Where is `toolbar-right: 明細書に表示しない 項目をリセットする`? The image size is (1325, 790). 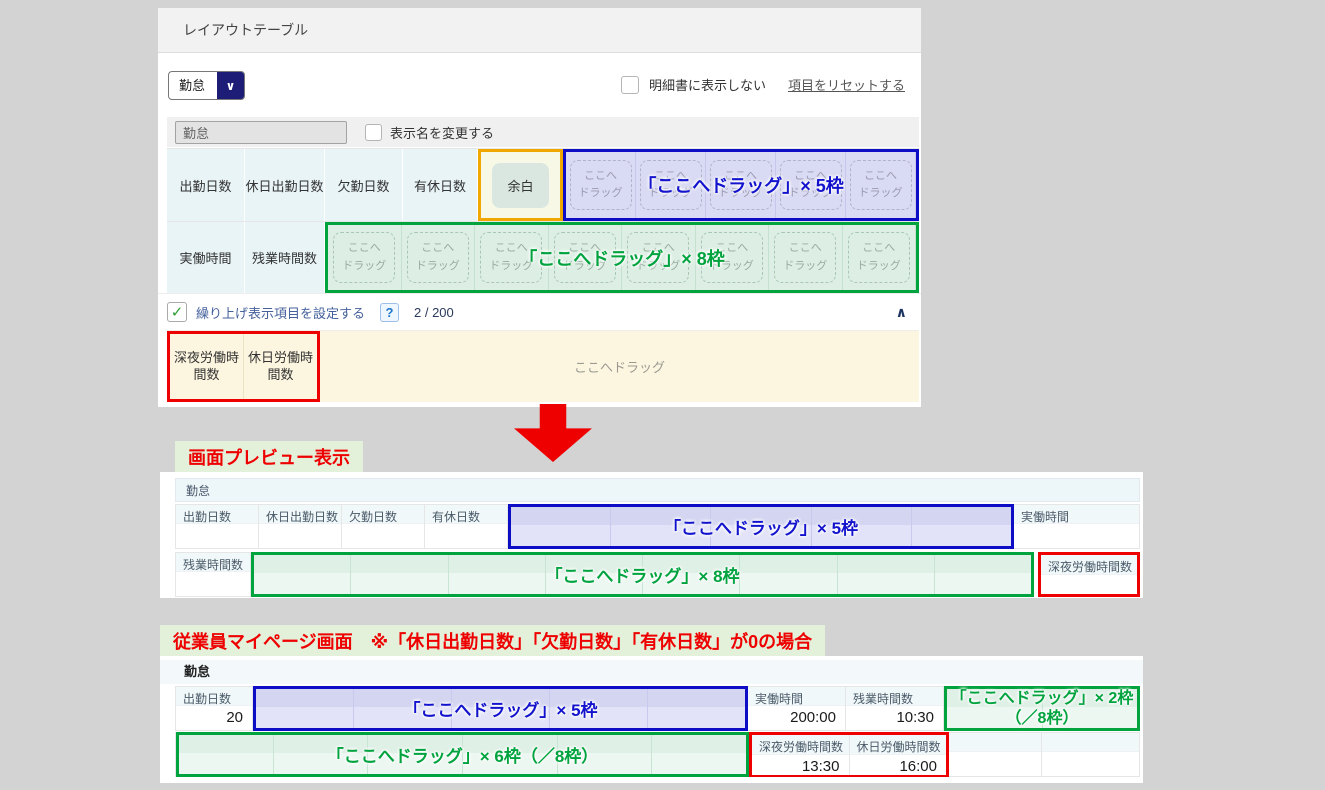 toolbar-right: 明細書に表示しない 項目をリセットする is located at coordinates (762, 84).